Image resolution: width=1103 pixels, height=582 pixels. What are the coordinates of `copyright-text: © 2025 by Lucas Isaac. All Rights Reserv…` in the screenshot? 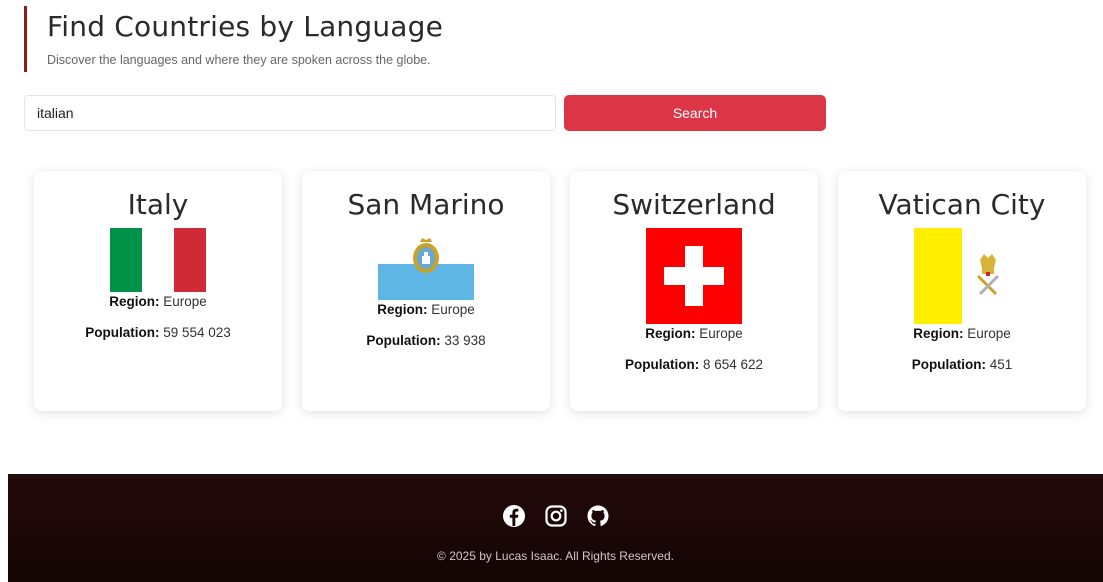 It's located at (555, 556).